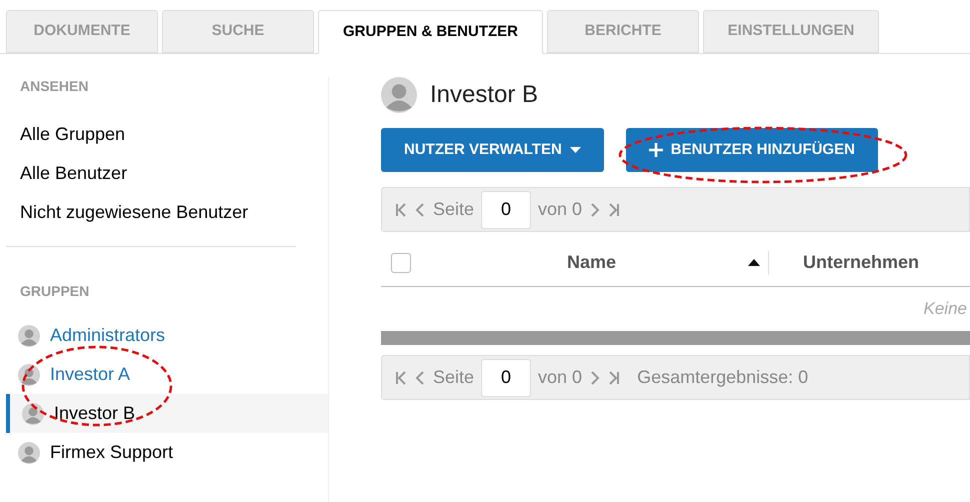  What do you see at coordinates (754, 262) in the screenshot?
I see `sort-ascending-icon` at bounding box center [754, 262].